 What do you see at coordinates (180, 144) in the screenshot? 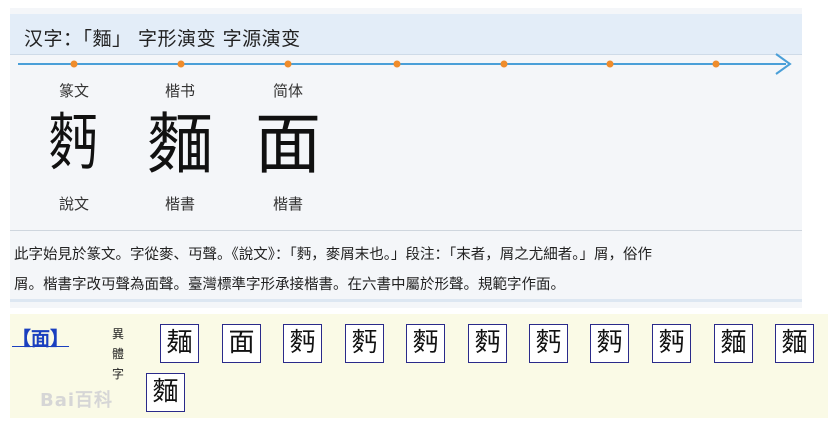
I see `stage-glyph-kaishu: 麵` at bounding box center [180, 144].